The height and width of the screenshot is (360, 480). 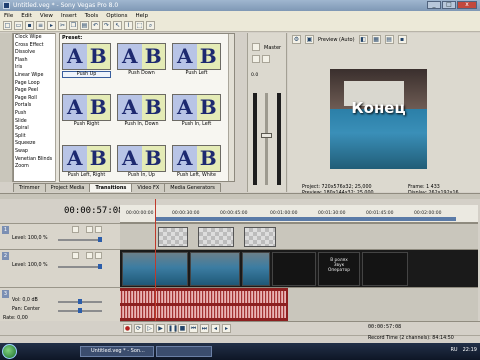 What do you see at coordinates (86, 61) in the screenshot?
I see `preset-thumb-push-up: AB Push Up` at bounding box center [86, 61].